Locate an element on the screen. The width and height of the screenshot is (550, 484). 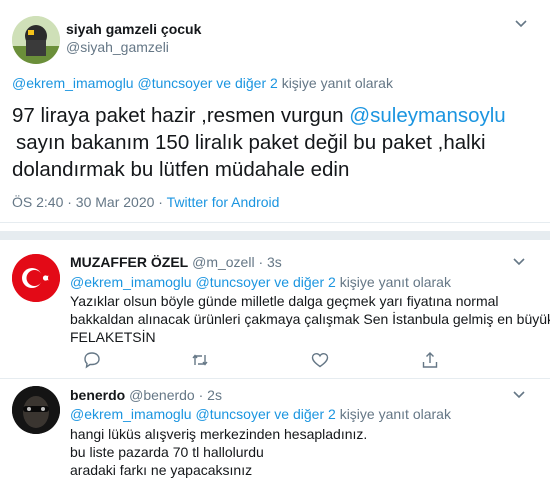
tweet-text-part: 97 liraya paket hazir ,resmen vurgun is located at coordinates (178, 115).